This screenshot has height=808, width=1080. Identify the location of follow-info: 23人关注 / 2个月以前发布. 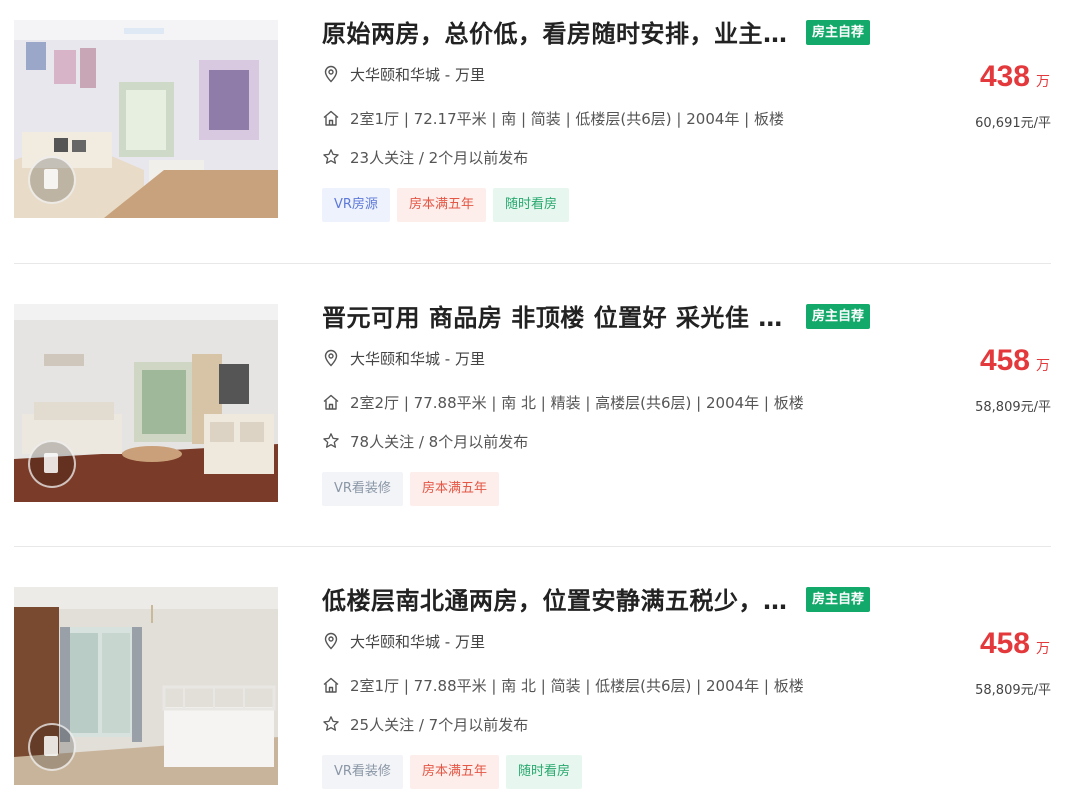
(425, 157).